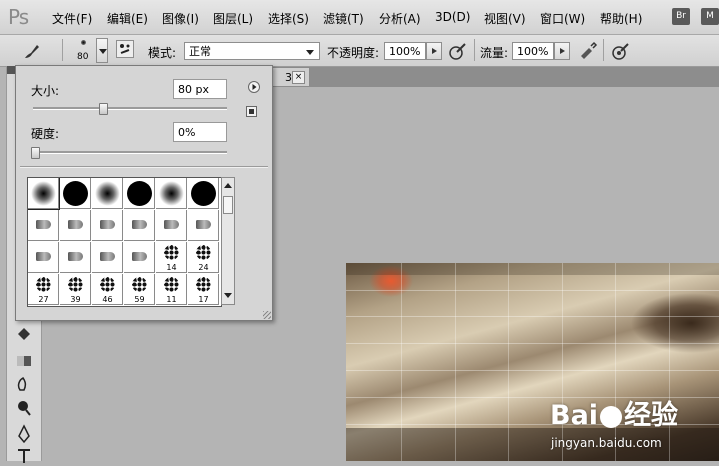 This screenshot has height=466, width=719. I want to click on hardness-slider-thumb, so click(35, 153).